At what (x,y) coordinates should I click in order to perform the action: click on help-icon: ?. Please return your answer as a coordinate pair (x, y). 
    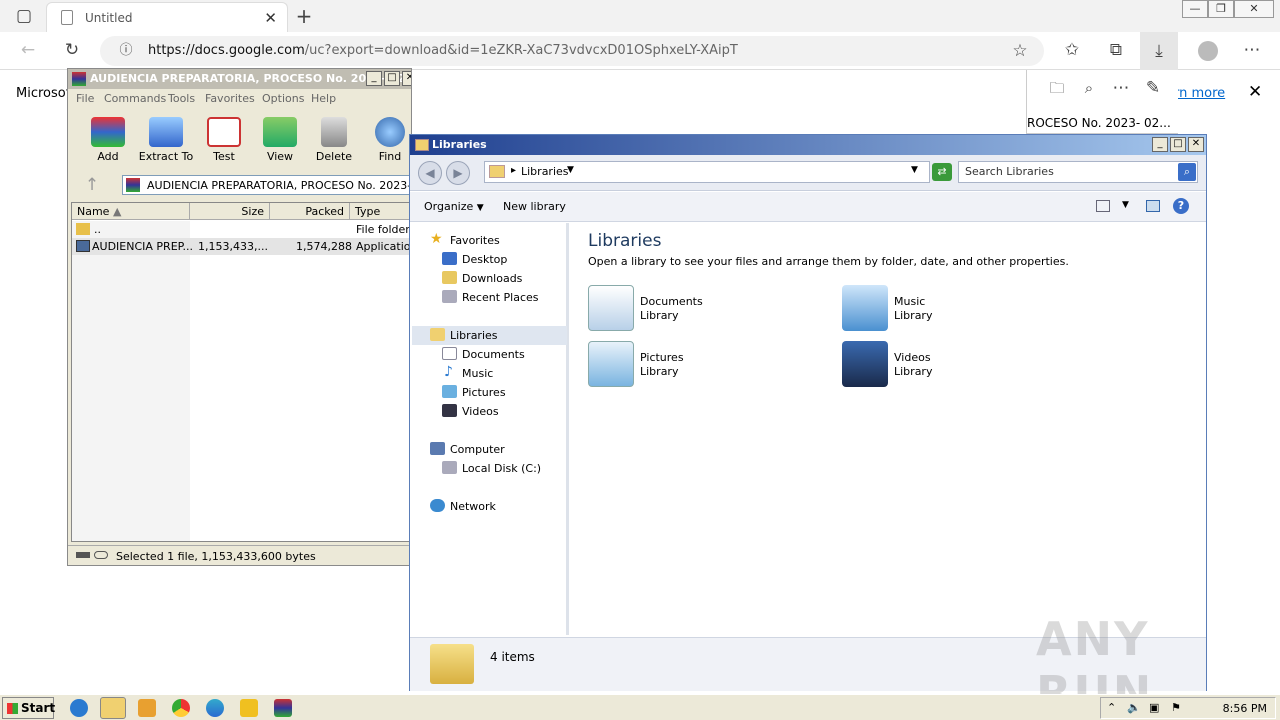
    Looking at the image, I should click on (1181, 206).